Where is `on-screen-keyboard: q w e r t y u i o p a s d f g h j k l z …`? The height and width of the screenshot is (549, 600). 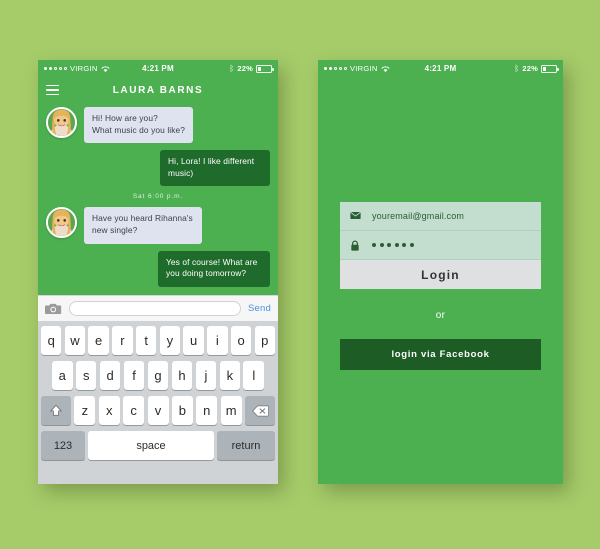
on-screen-keyboard: q w e r t y u i o p a s d f g h j k l z … is located at coordinates (158, 402).